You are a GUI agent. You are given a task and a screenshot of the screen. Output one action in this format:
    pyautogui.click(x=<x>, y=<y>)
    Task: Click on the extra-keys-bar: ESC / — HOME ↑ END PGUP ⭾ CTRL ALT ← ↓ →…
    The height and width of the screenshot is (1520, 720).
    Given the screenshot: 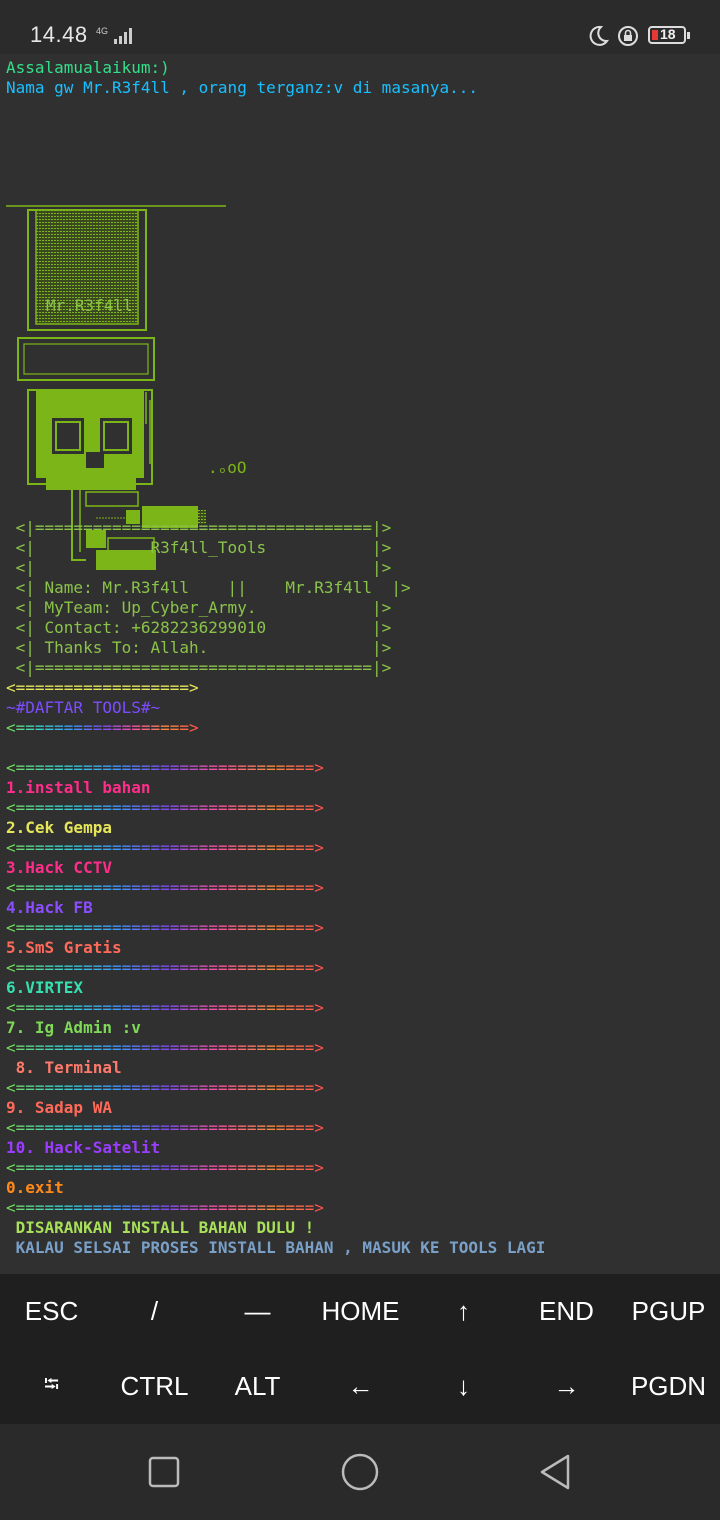 What is the action you would take?
    pyautogui.click(x=360, y=1349)
    